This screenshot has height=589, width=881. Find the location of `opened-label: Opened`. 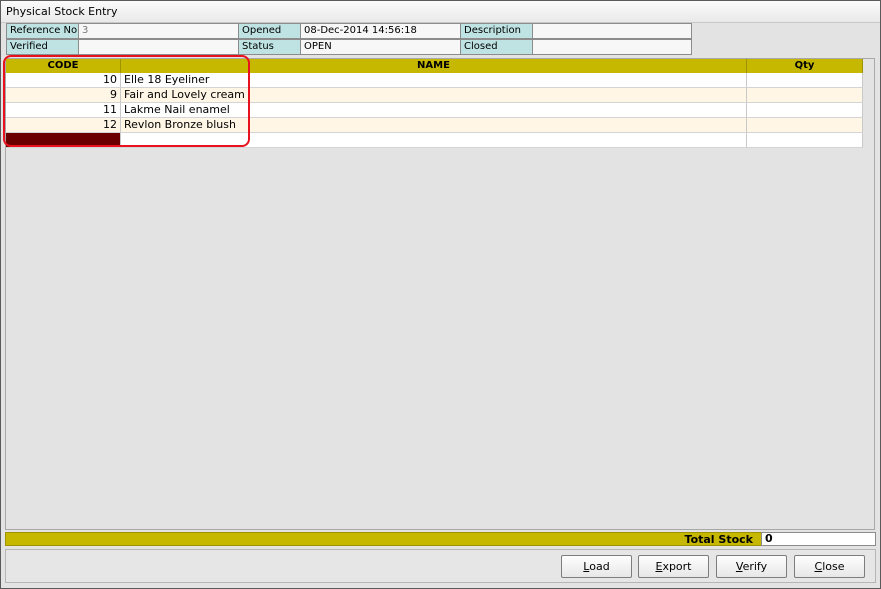

opened-label: Opened is located at coordinates (269, 31).